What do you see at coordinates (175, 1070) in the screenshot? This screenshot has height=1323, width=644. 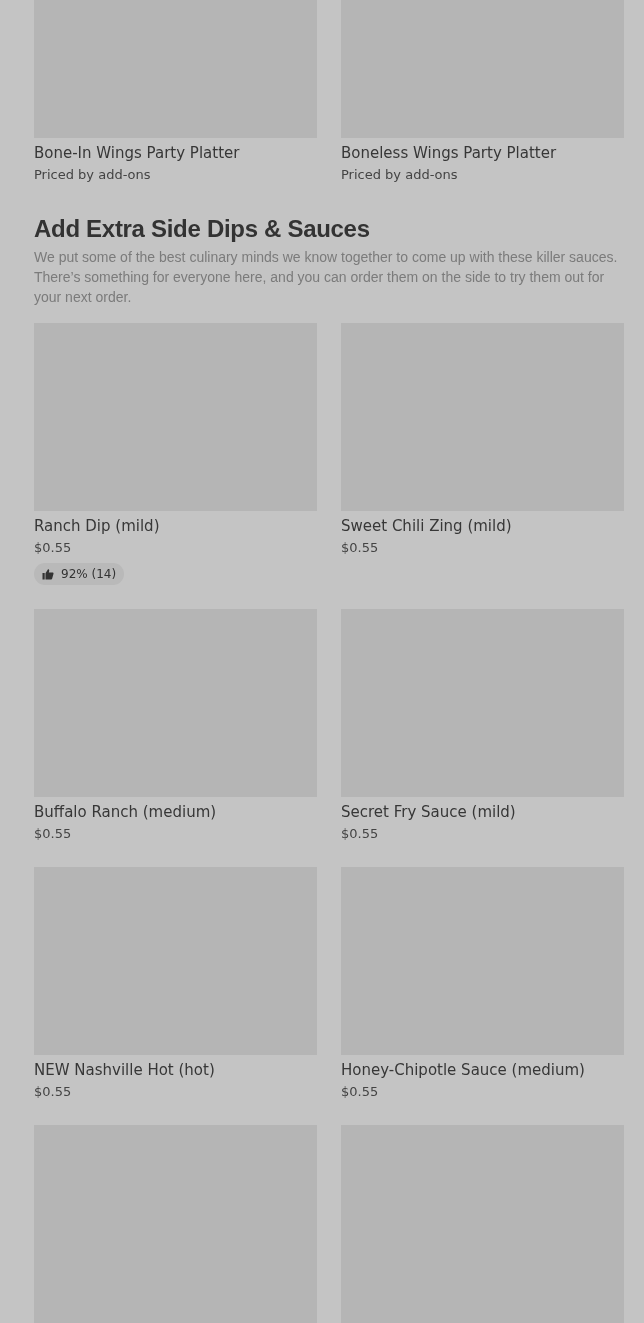 I see `item-title: NEW Nashville Hot (hot)` at bounding box center [175, 1070].